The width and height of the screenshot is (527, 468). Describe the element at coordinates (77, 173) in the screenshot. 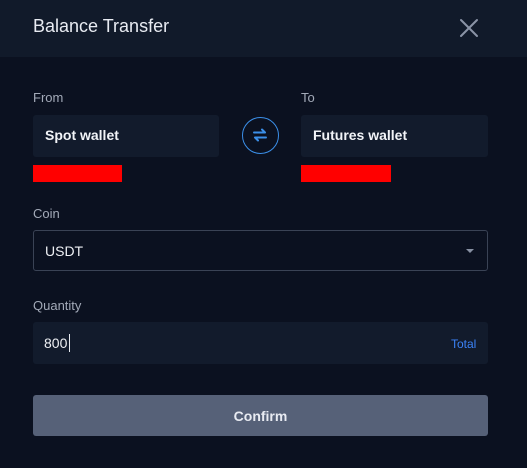

I see `redacted-from-balance` at that location.